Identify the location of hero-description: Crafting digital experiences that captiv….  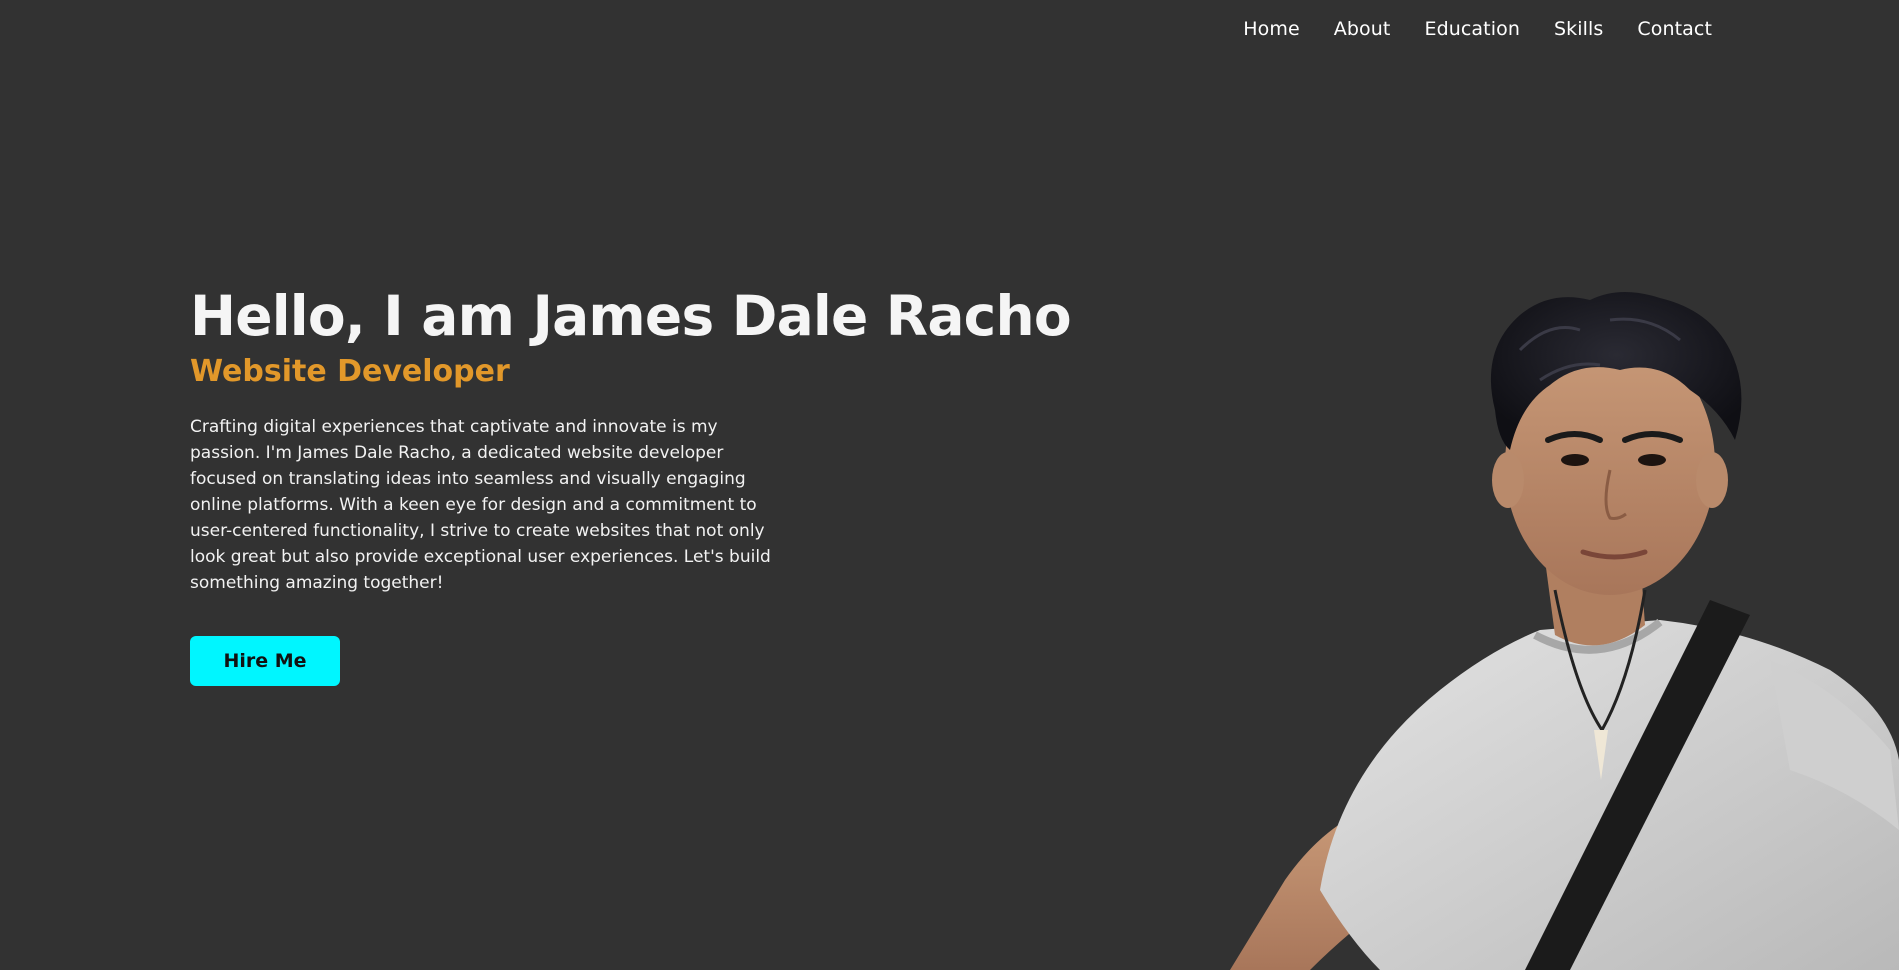
(480, 505).